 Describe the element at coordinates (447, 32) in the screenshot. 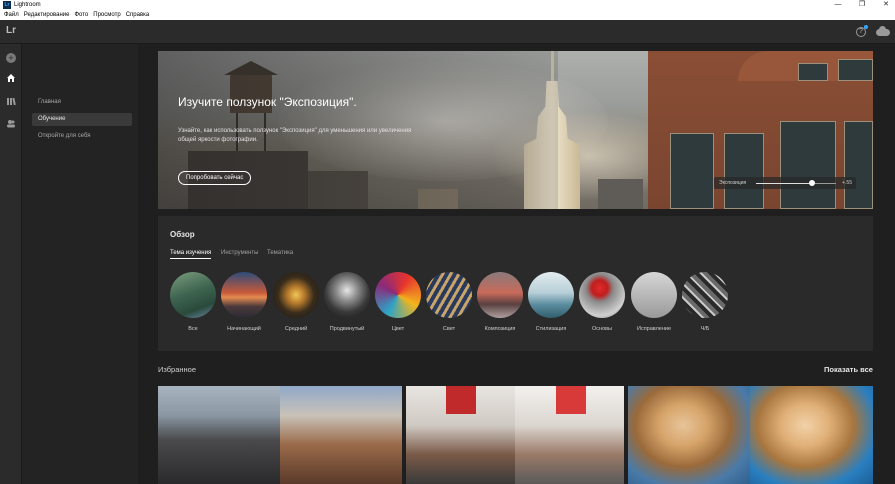

I see `app-header: Lr ?` at that location.